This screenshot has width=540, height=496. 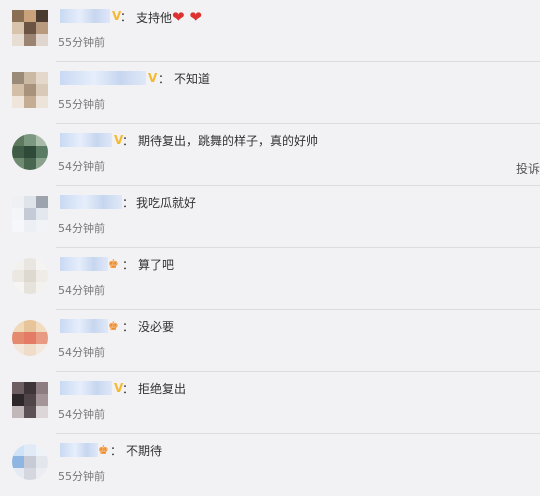 What do you see at coordinates (270, 155) in the screenshot?
I see `comment-item: V ： 期待复出，跳舞的样子，真的好帅 54分钟前 投诉` at bounding box center [270, 155].